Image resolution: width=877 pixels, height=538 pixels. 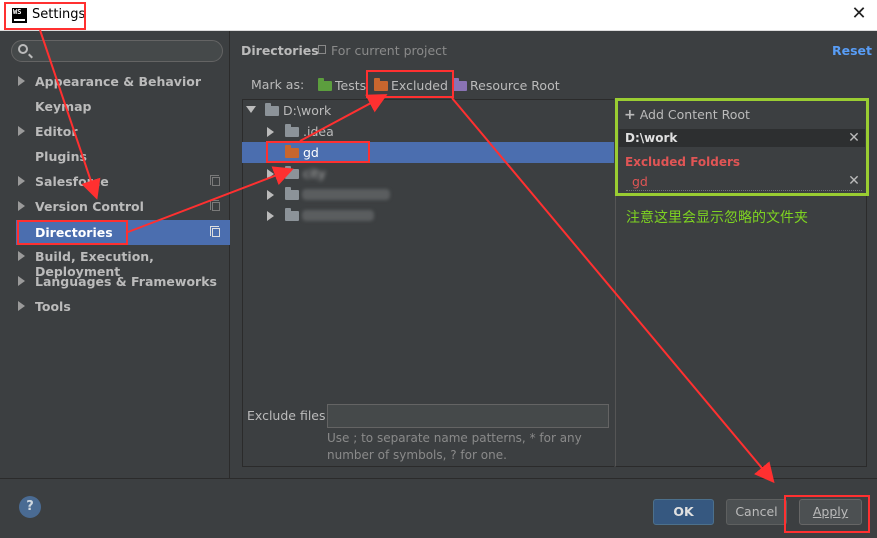 What do you see at coordinates (251, 109) in the screenshot?
I see `collapse-arrow-icon` at bounding box center [251, 109].